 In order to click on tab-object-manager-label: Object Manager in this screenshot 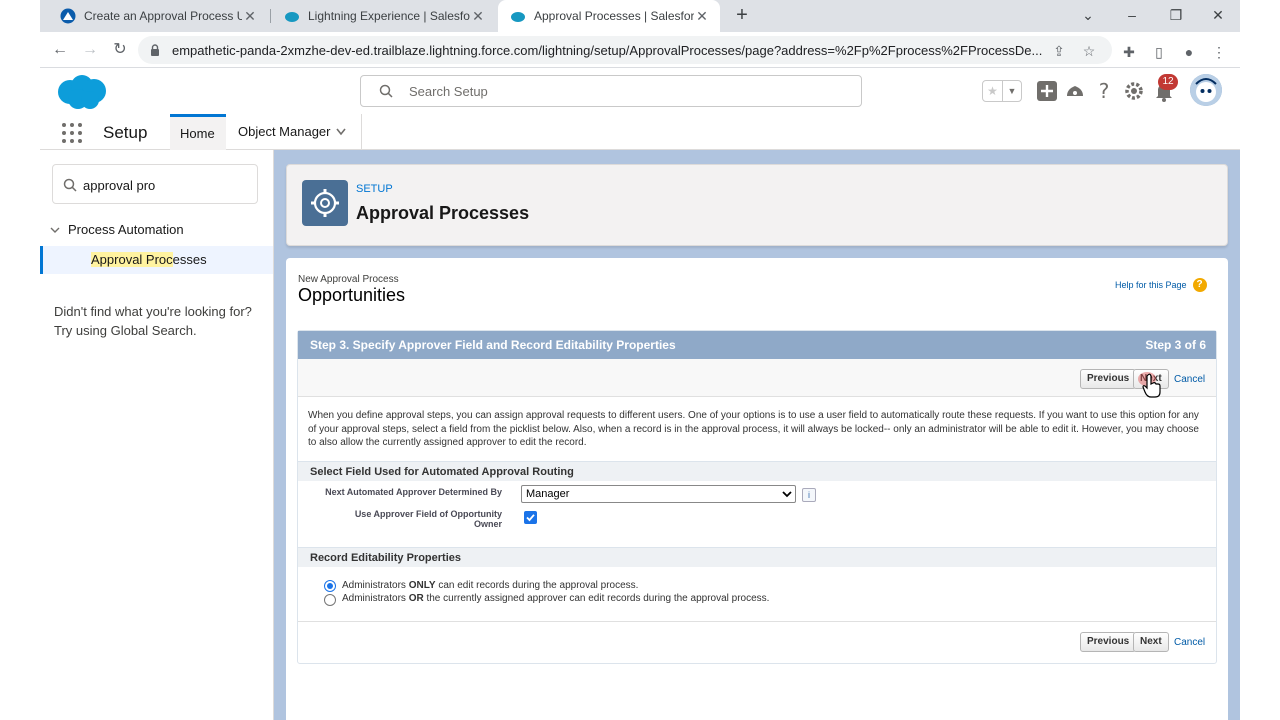, I will do `click(284, 131)`.